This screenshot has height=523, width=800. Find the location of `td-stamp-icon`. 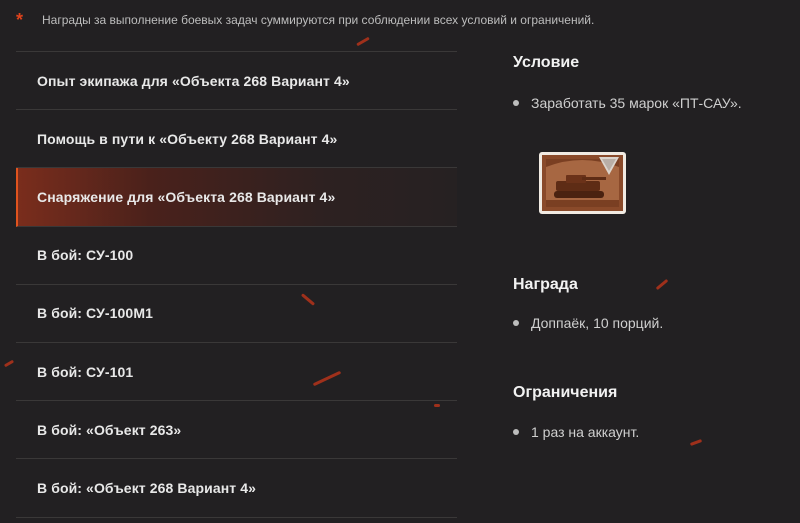

td-stamp-icon is located at coordinates (582, 183).